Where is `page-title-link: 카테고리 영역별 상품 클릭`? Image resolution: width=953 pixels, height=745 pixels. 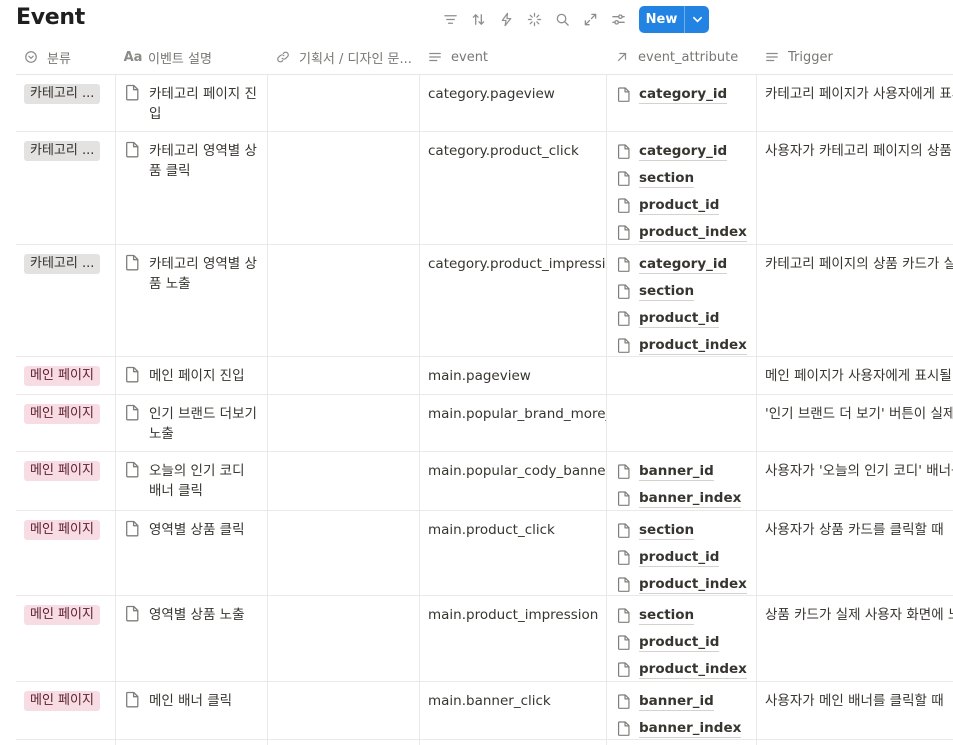 page-title-link: 카테고리 영역별 상품 클릭 is located at coordinates (192, 161).